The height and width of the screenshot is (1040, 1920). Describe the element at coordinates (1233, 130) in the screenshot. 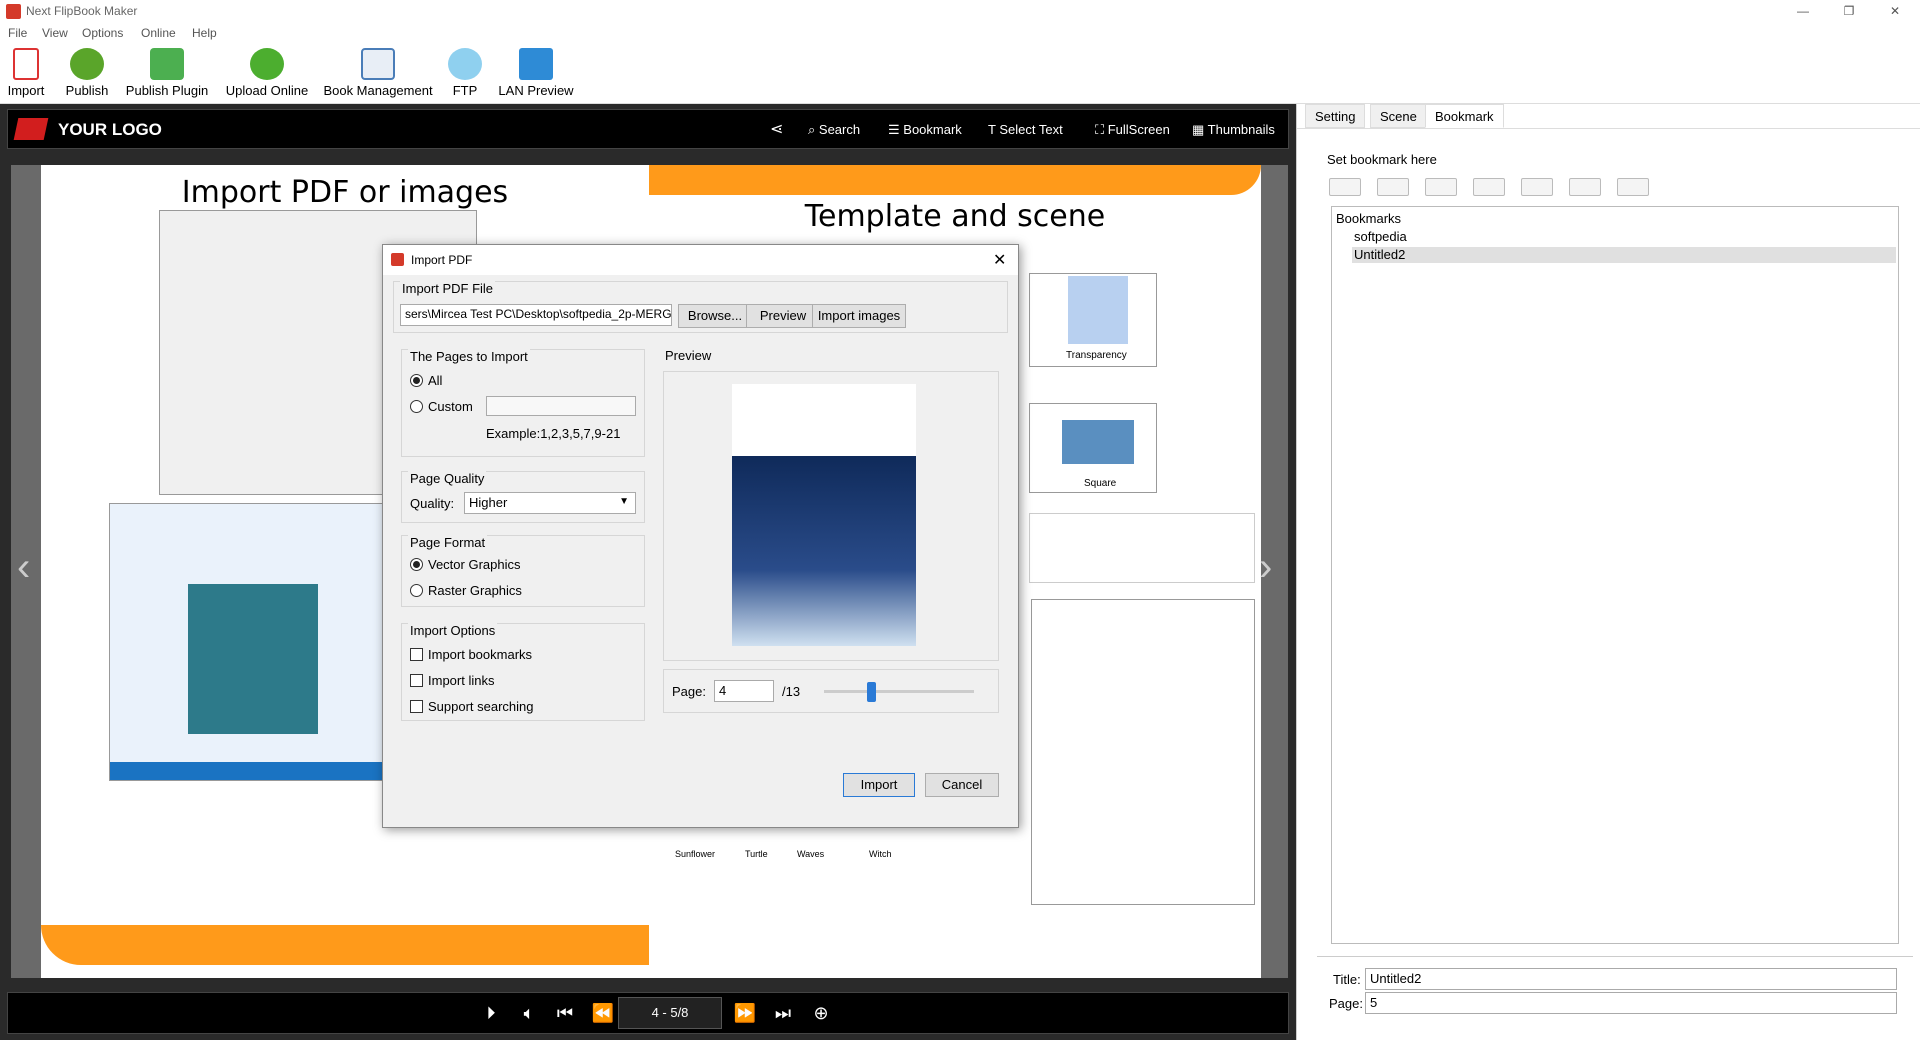

I see `thumbnails-button: ▦ Thumbnails` at that location.